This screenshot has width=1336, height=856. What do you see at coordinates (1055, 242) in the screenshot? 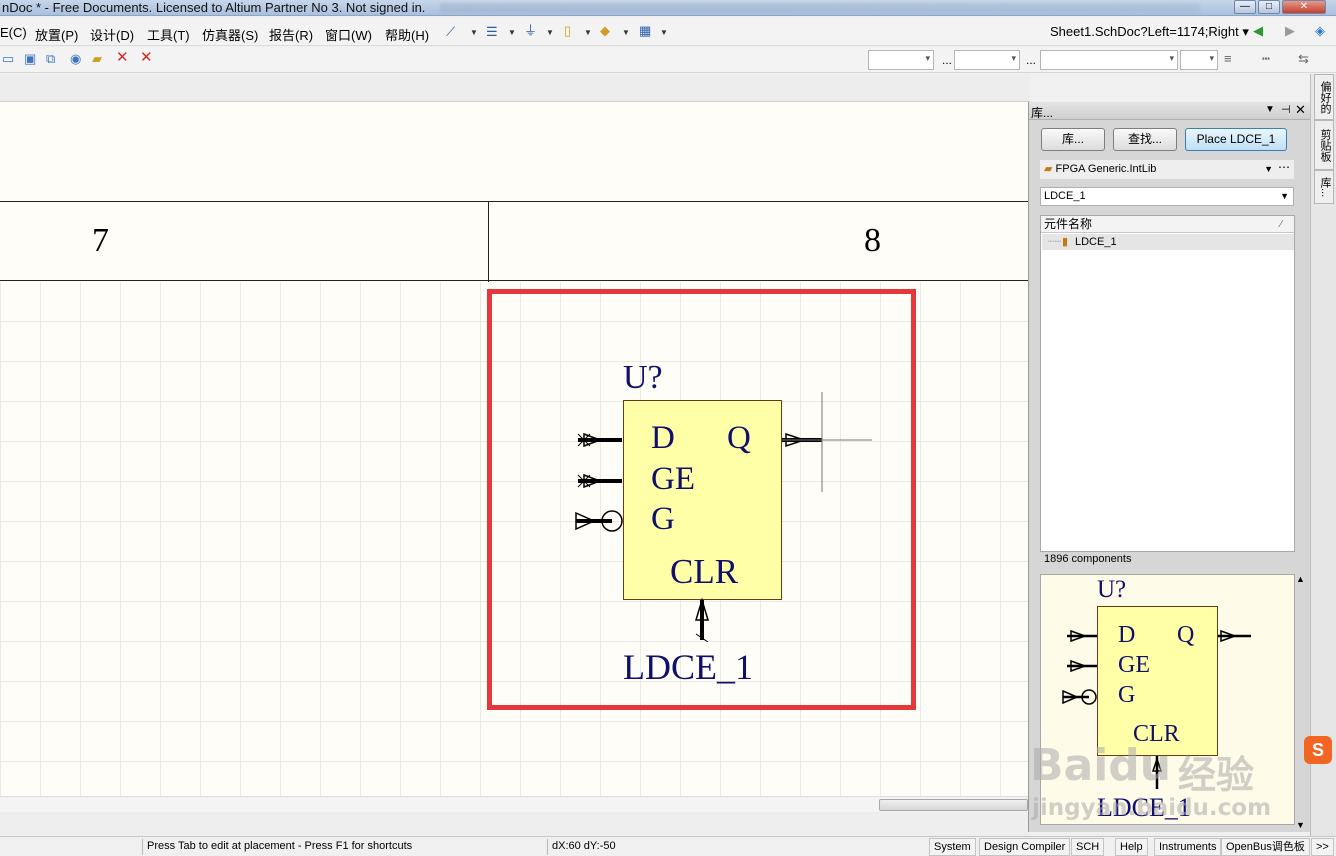
I see `tree-line: ┈┈` at bounding box center [1055, 242].